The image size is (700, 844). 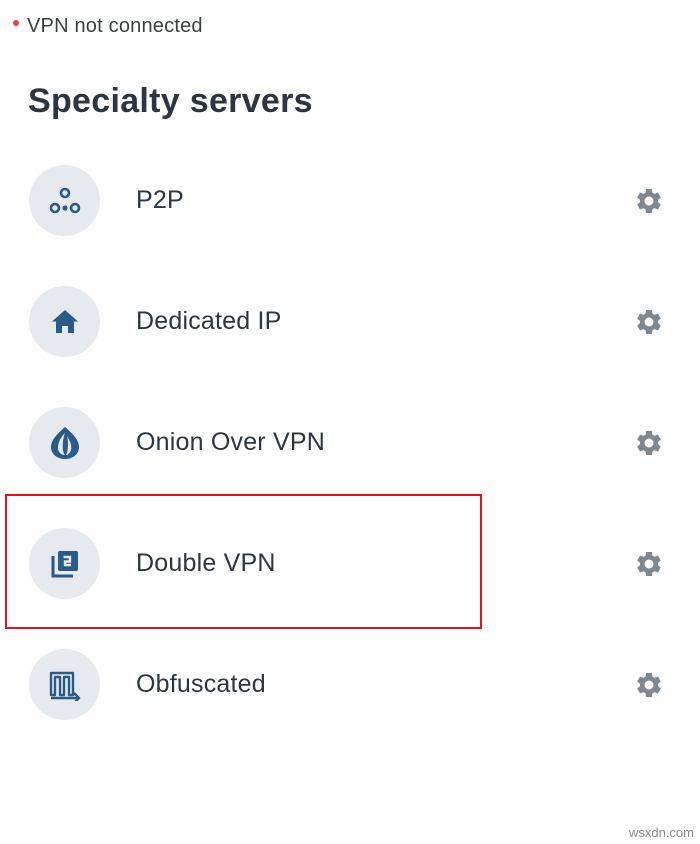 I want to click on server-row-dedicated-ip: Dedicated IP, so click(x=350, y=321).